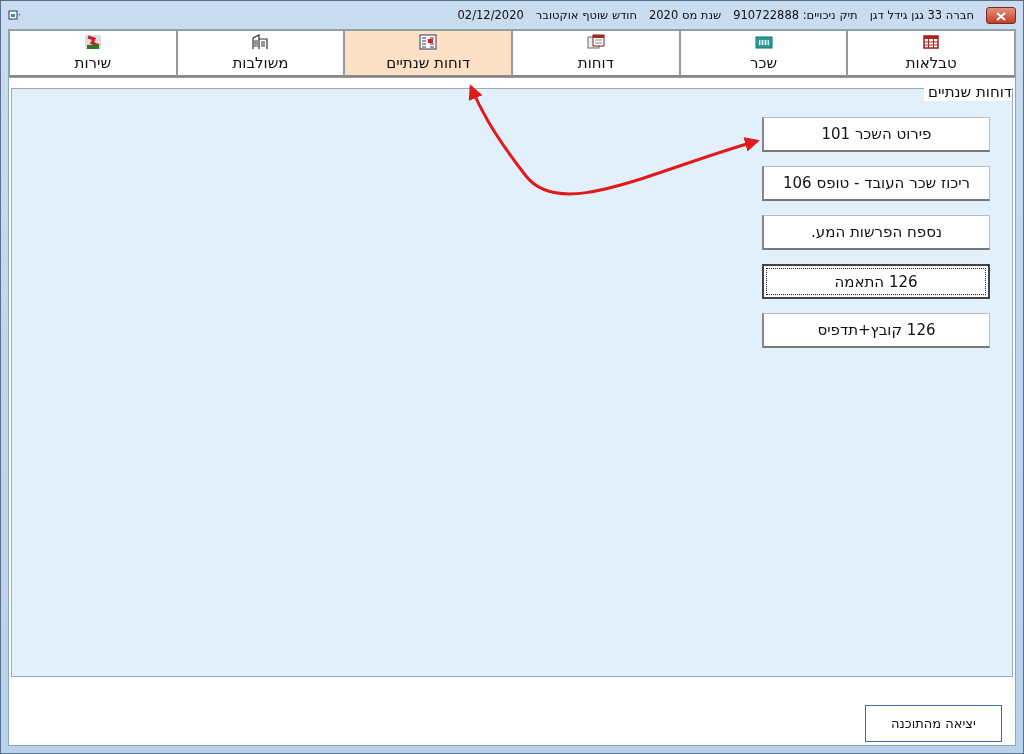  What do you see at coordinates (933, 723) in the screenshot?
I see `exit-button: יציאה מהתוכנה` at bounding box center [933, 723].